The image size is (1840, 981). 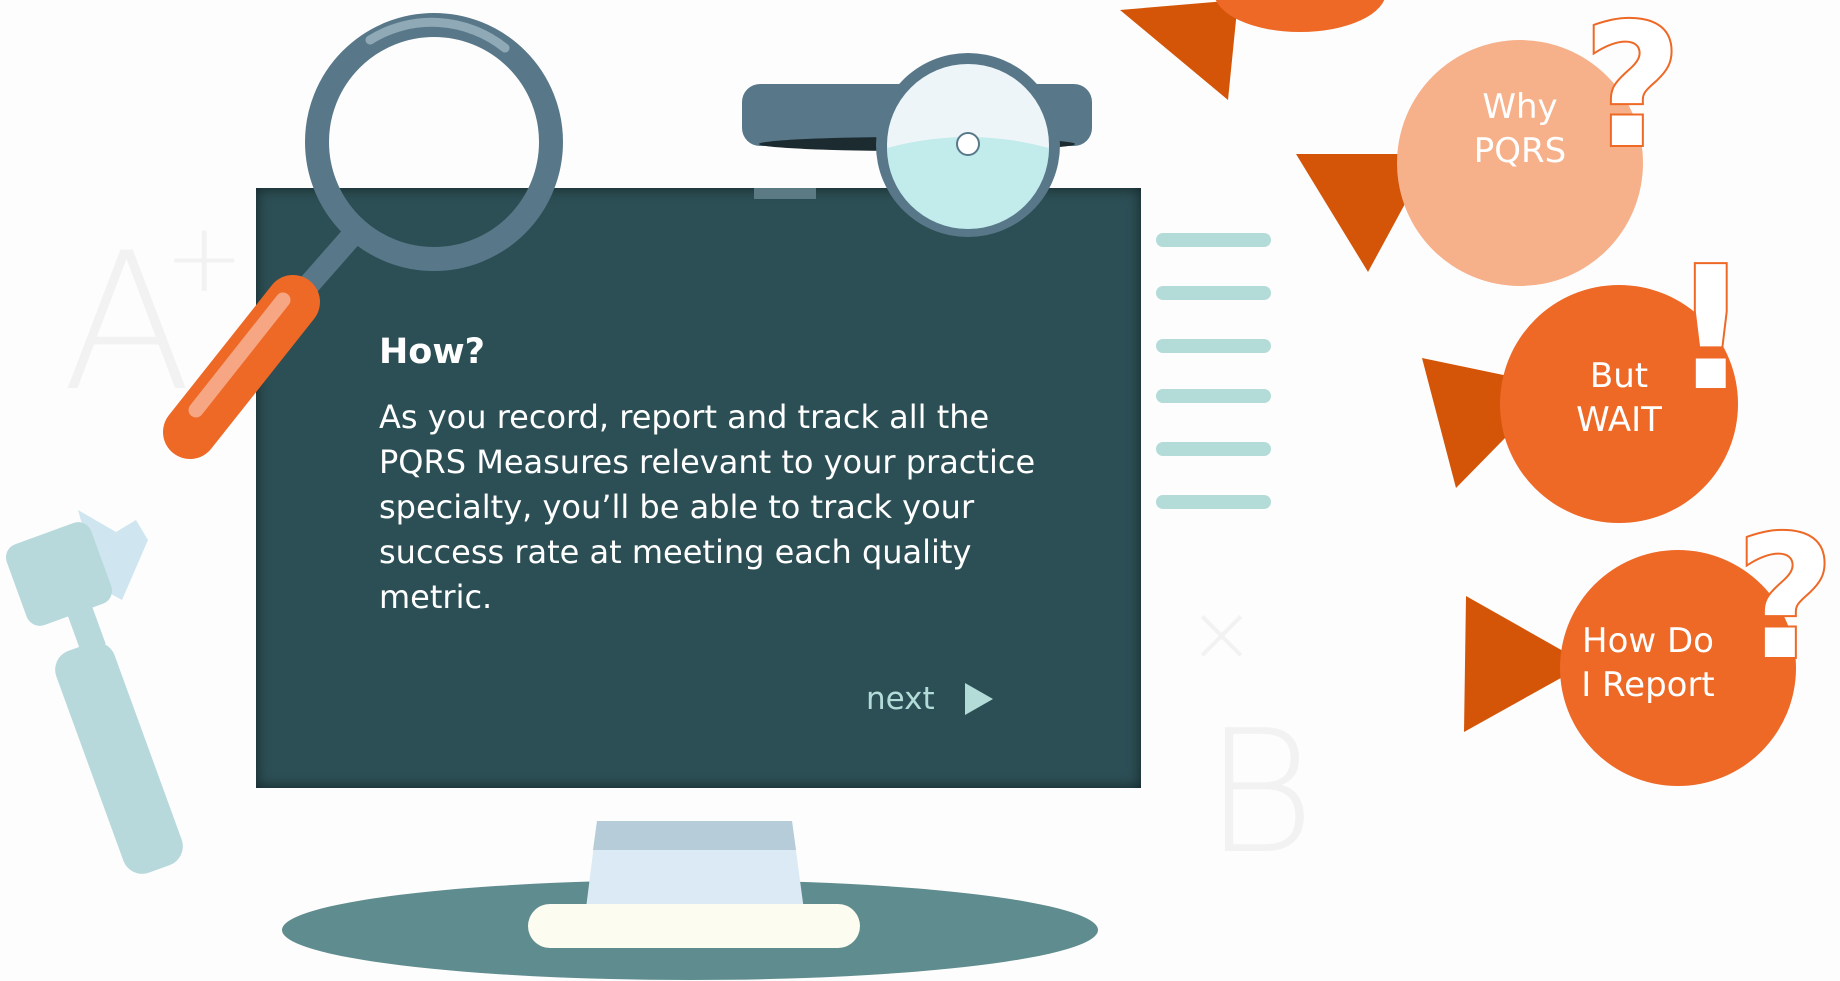 What do you see at coordinates (978, 699) in the screenshot?
I see `play-arrow-icon` at bounding box center [978, 699].